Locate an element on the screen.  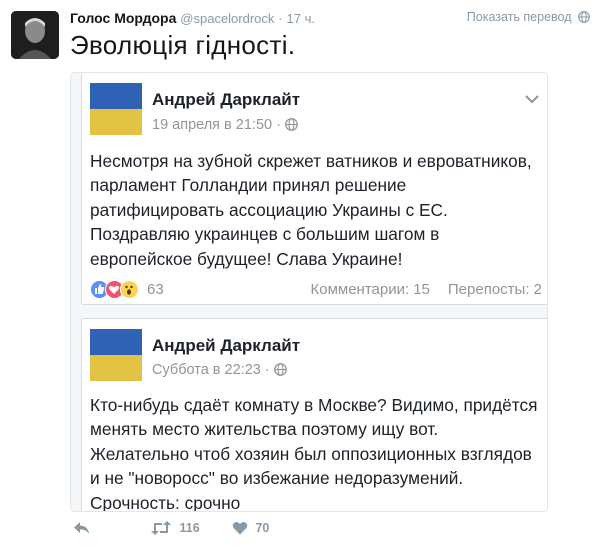
like-button: 70 is located at coordinates (250, 531).